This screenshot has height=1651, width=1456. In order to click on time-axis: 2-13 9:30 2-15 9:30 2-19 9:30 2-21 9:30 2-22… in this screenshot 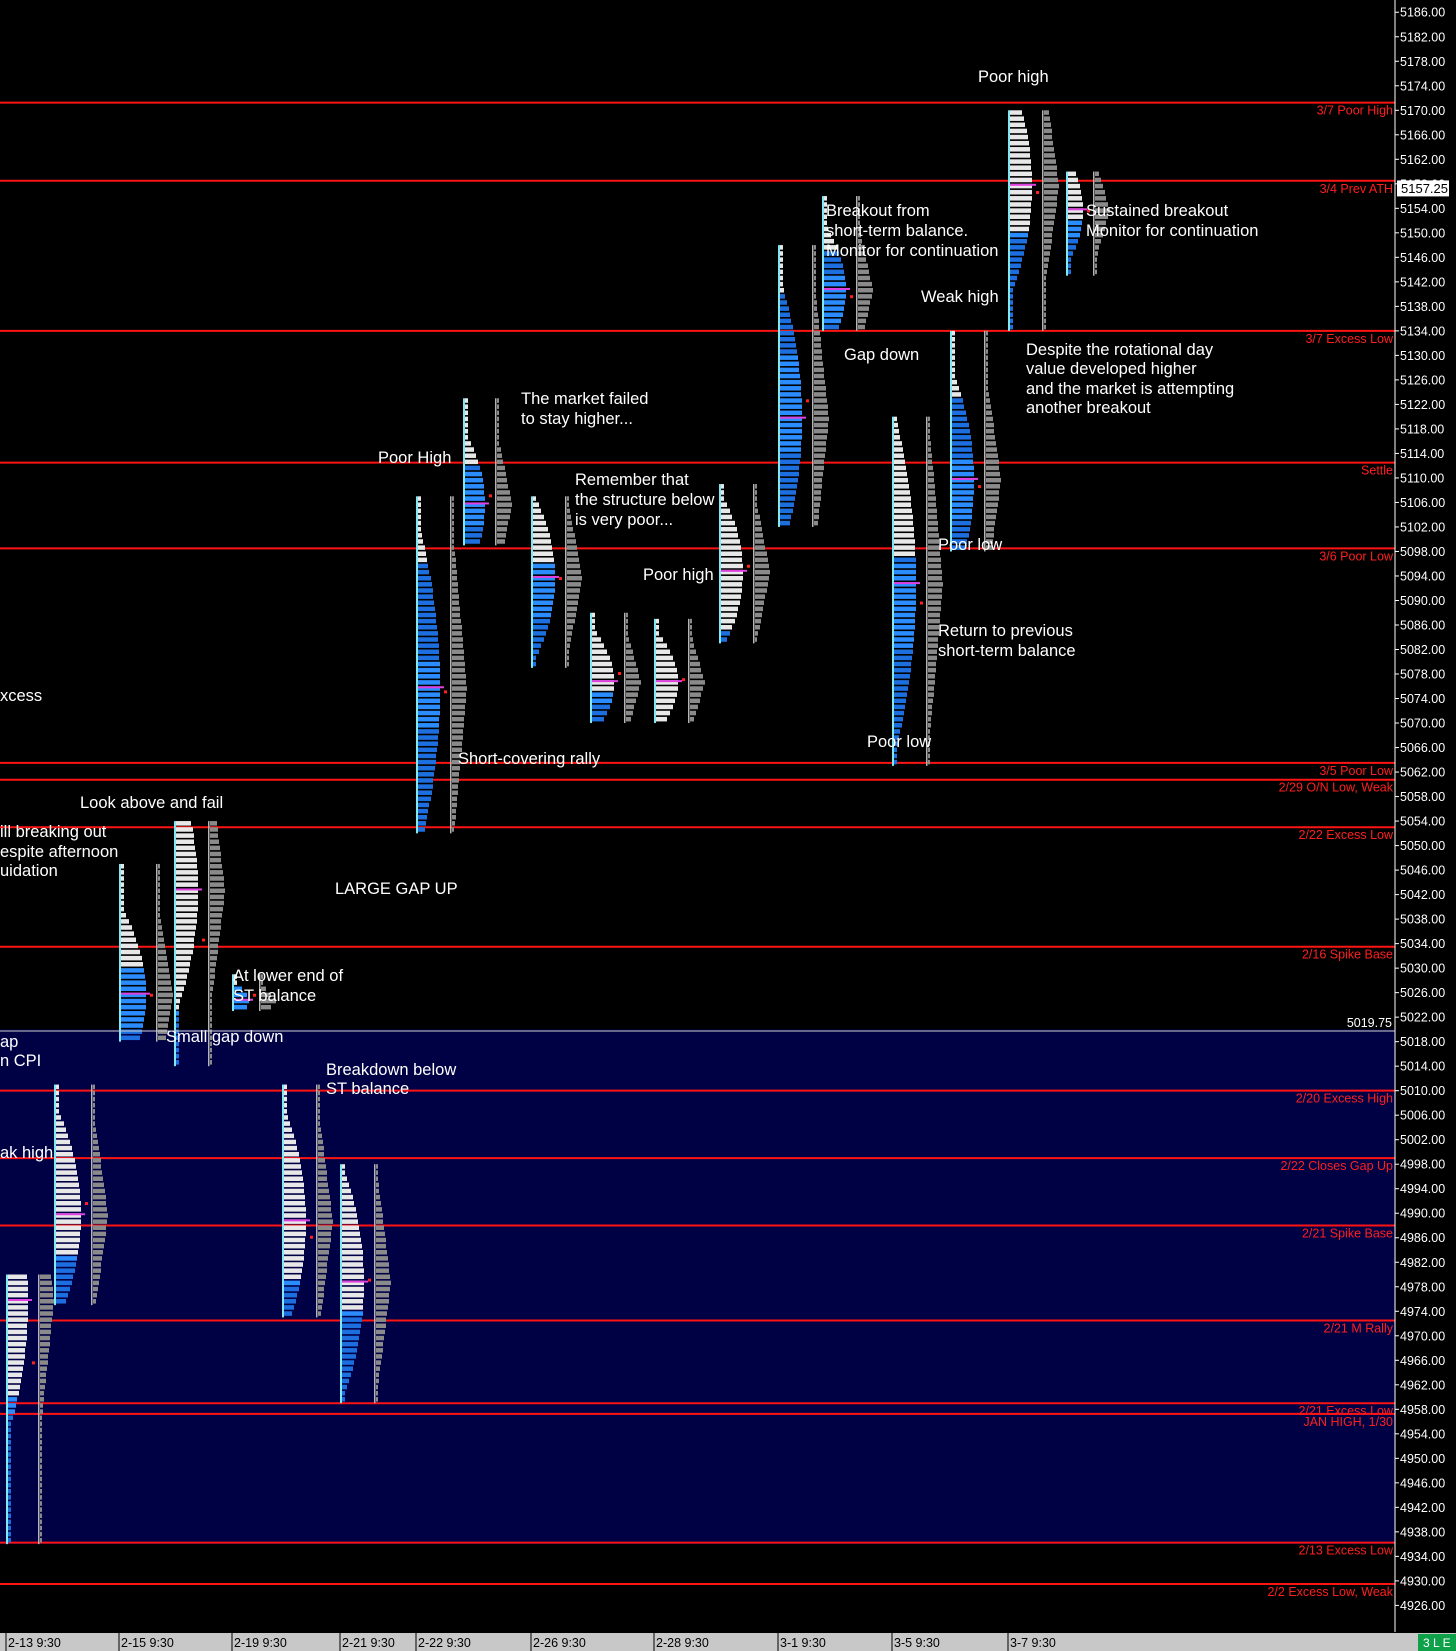, I will do `click(530, 1642)`.